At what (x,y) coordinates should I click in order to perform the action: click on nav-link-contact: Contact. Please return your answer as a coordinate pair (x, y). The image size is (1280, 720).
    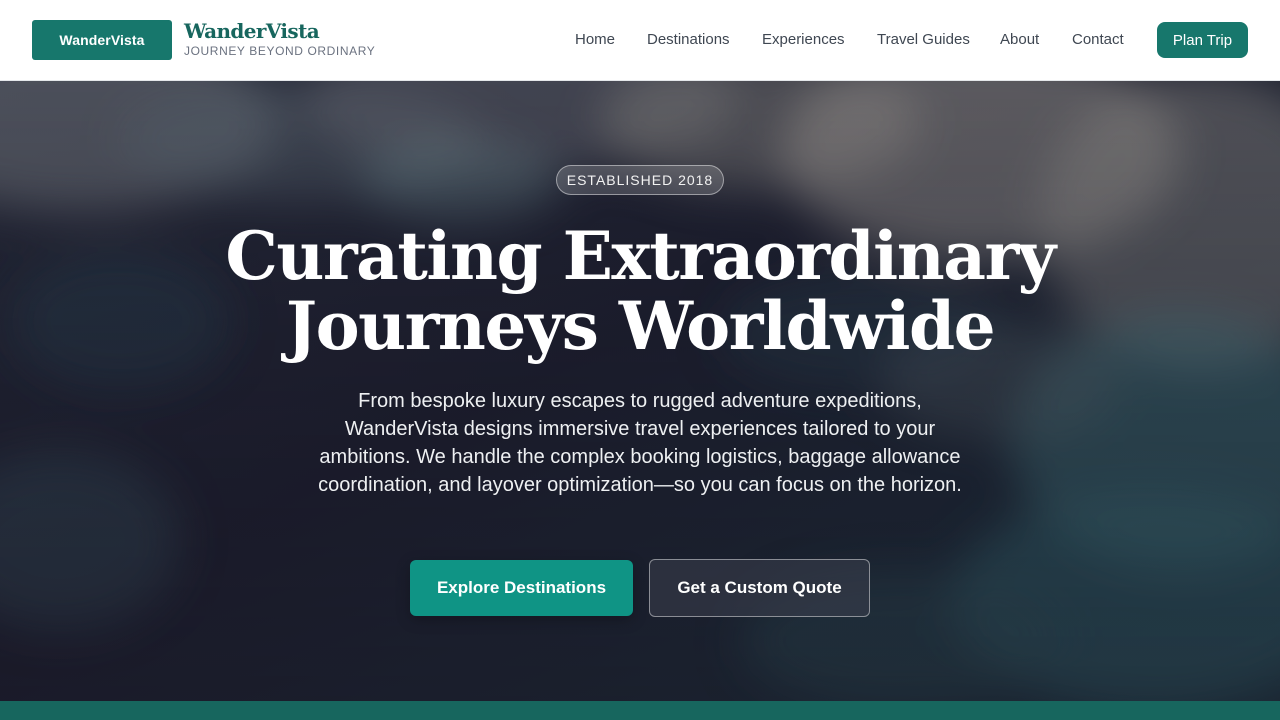
    Looking at the image, I should click on (1098, 40).